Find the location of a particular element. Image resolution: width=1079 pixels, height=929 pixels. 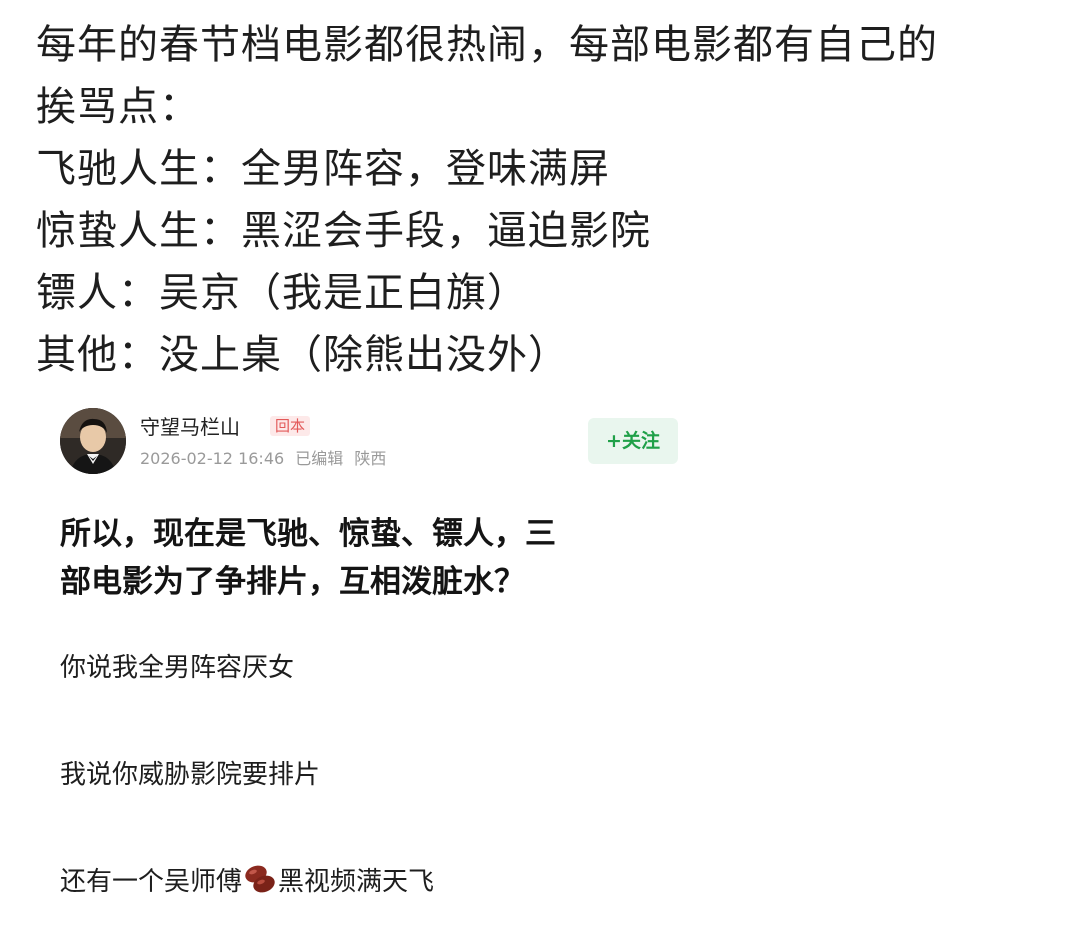

post-paragraph: 我说你威胁影院要排片 is located at coordinates (190, 775).